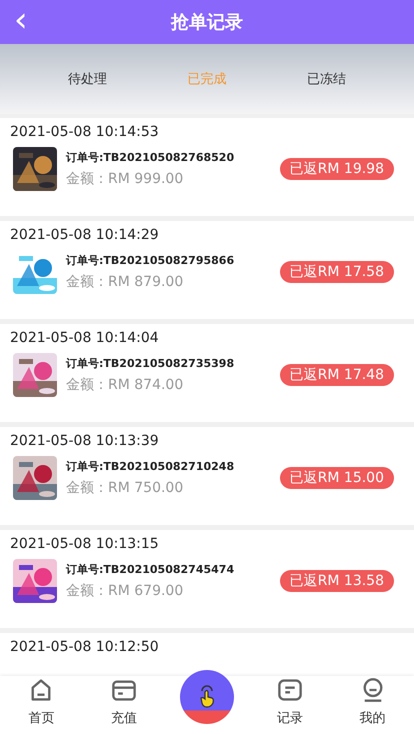 This screenshot has height=734, width=414. I want to click on page-title: 抢单记录, so click(207, 22).